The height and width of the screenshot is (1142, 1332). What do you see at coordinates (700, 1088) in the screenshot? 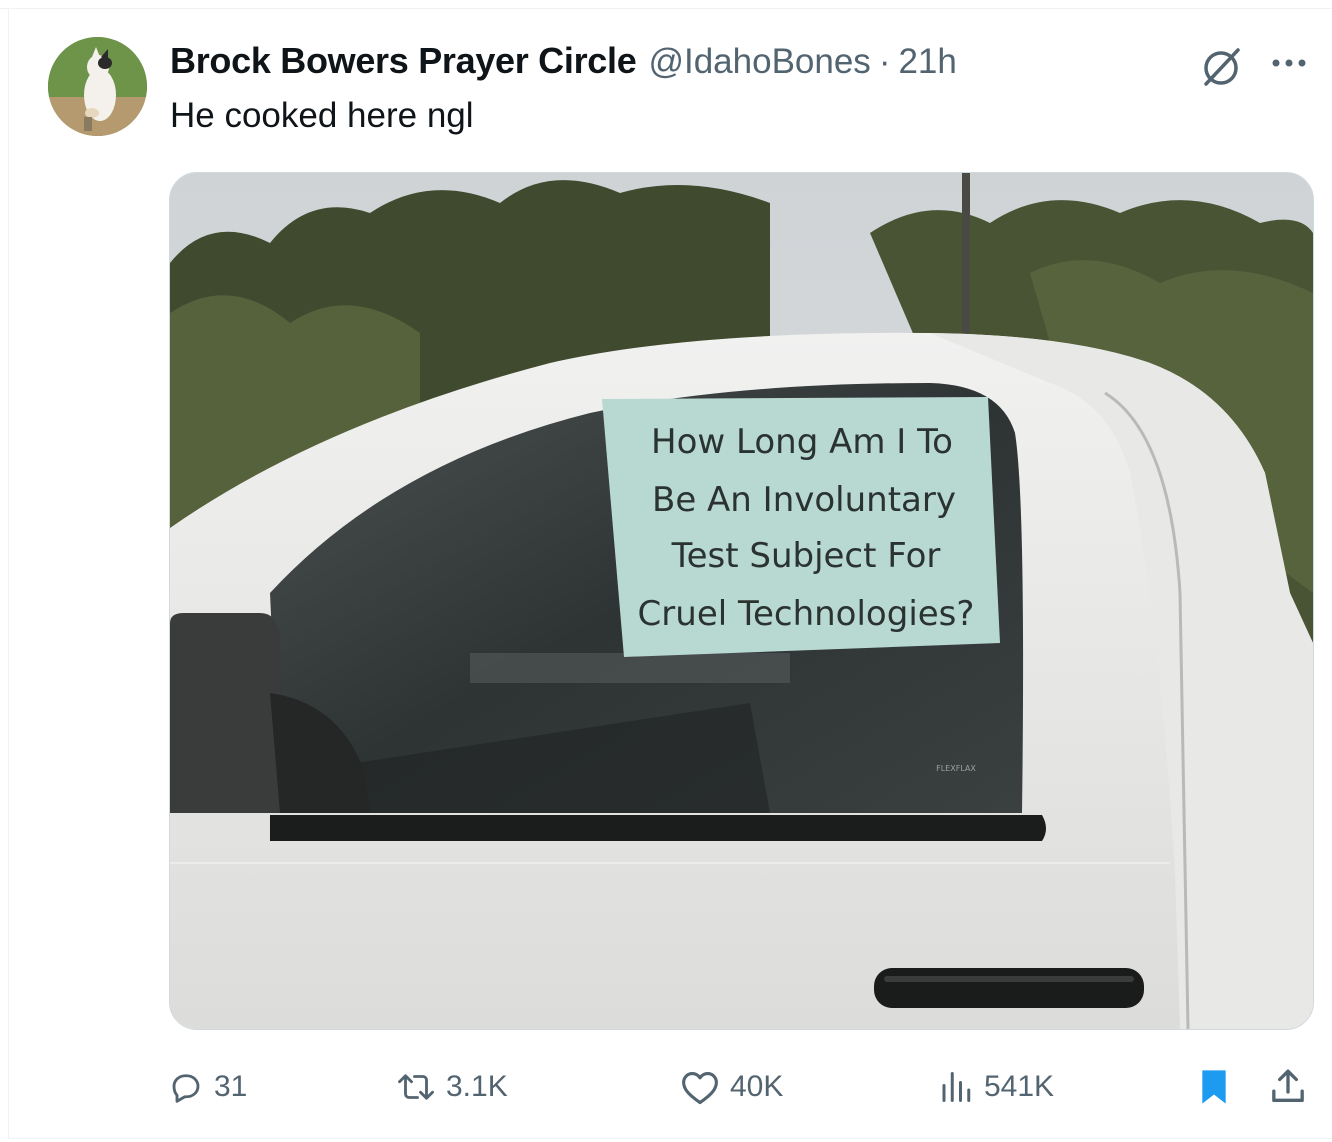
I see `heart-icon` at bounding box center [700, 1088].